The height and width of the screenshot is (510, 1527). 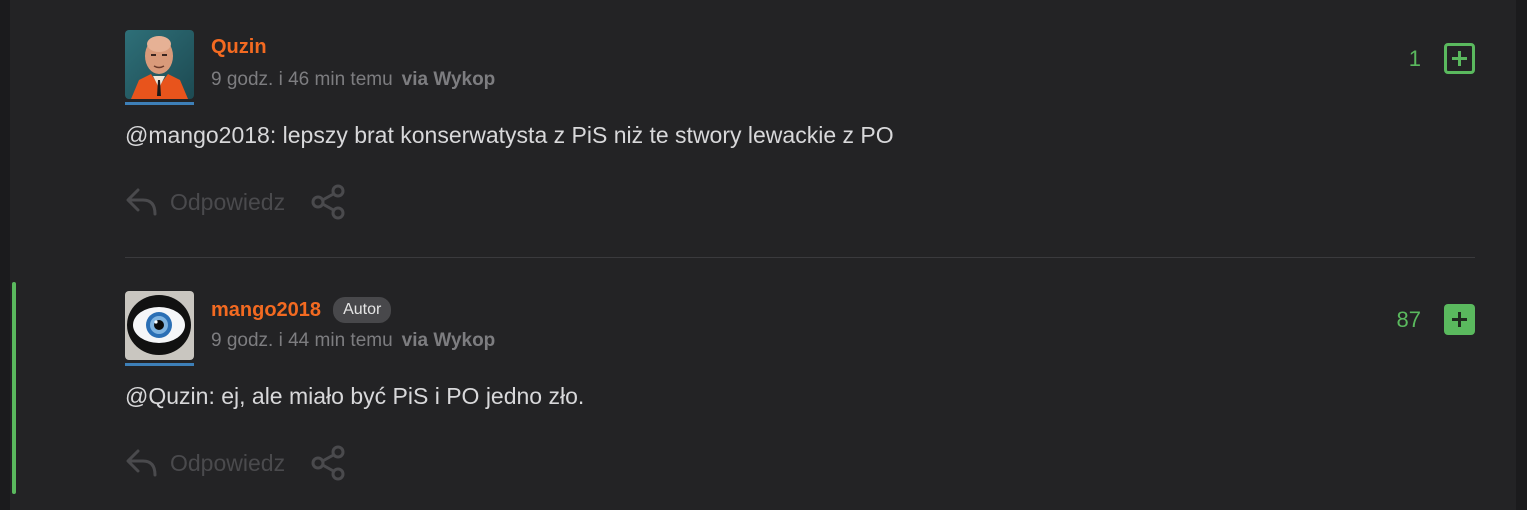 What do you see at coordinates (302, 340) in the screenshot?
I see `timestamp: 9 godz. i 44 min temu` at bounding box center [302, 340].